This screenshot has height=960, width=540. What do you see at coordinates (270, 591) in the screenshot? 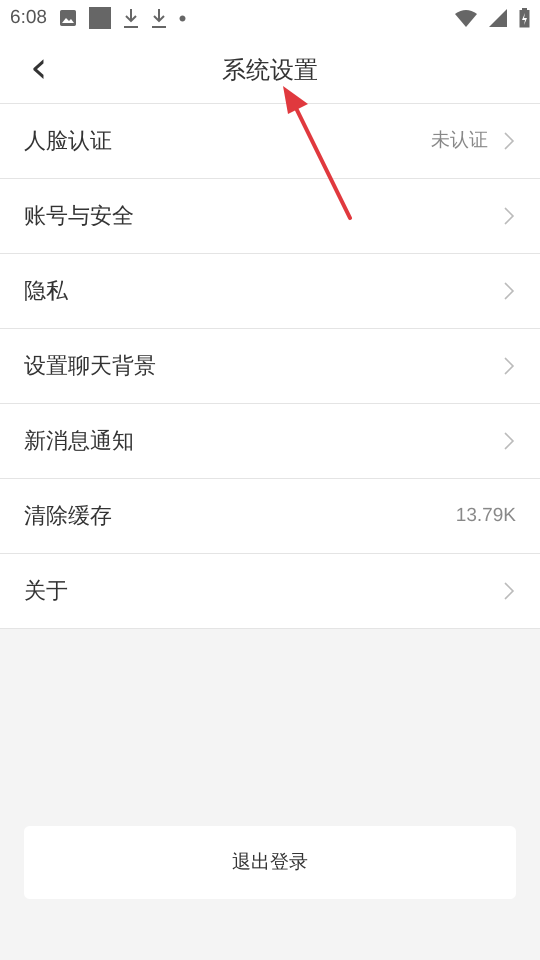
I see `settings-row: 关于` at bounding box center [270, 591].